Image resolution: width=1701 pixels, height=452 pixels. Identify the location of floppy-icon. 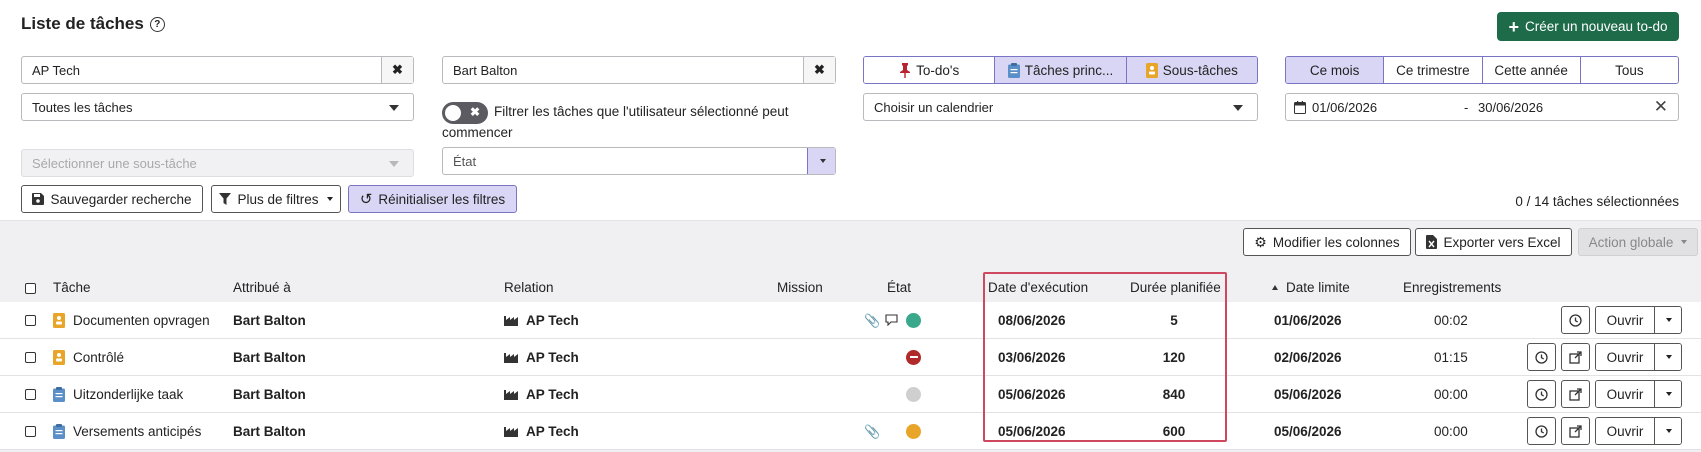
(38, 199).